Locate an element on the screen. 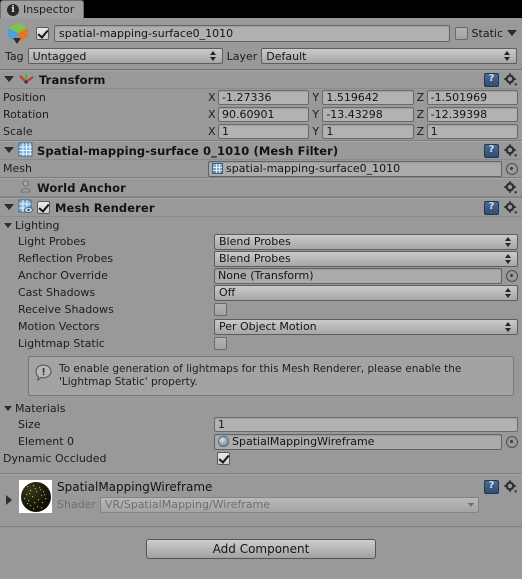  receive-shadows-checkbox is located at coordinates (220, 309).